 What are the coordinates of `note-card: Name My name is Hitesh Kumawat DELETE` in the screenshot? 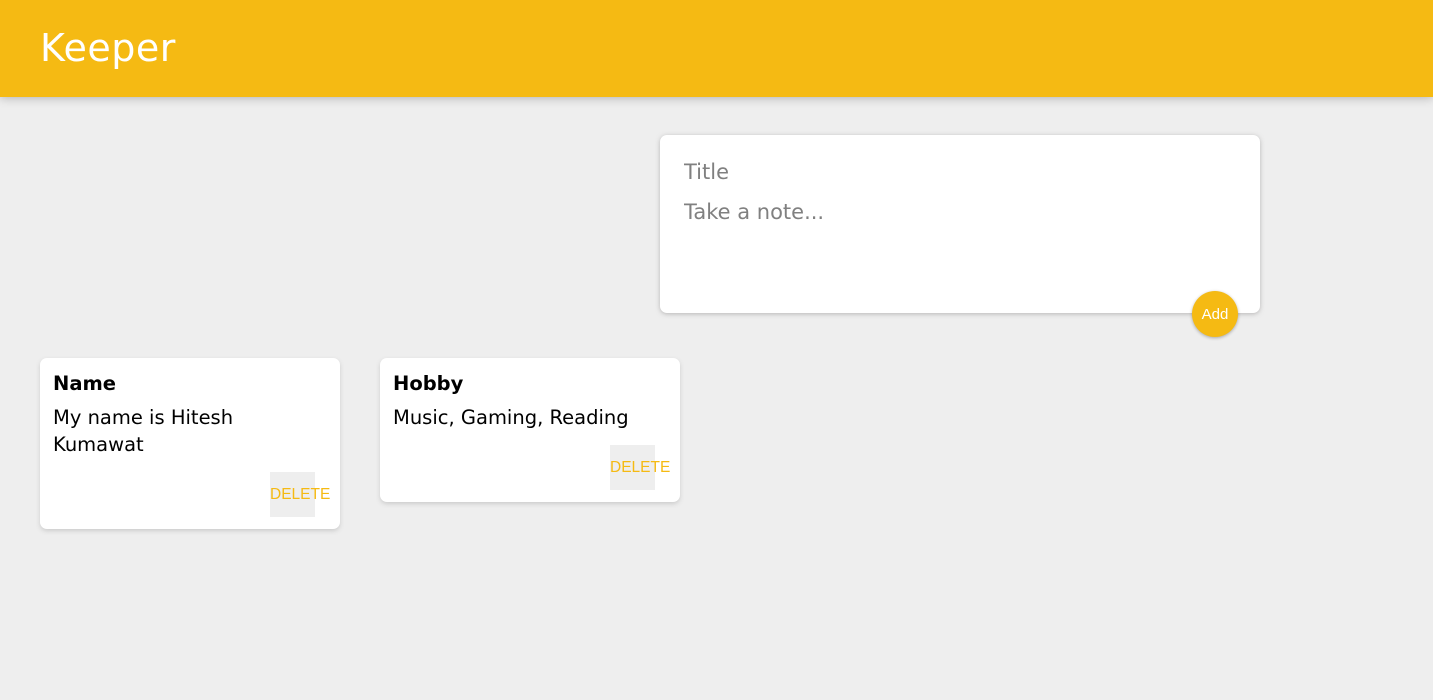 It's located at (190, 443).